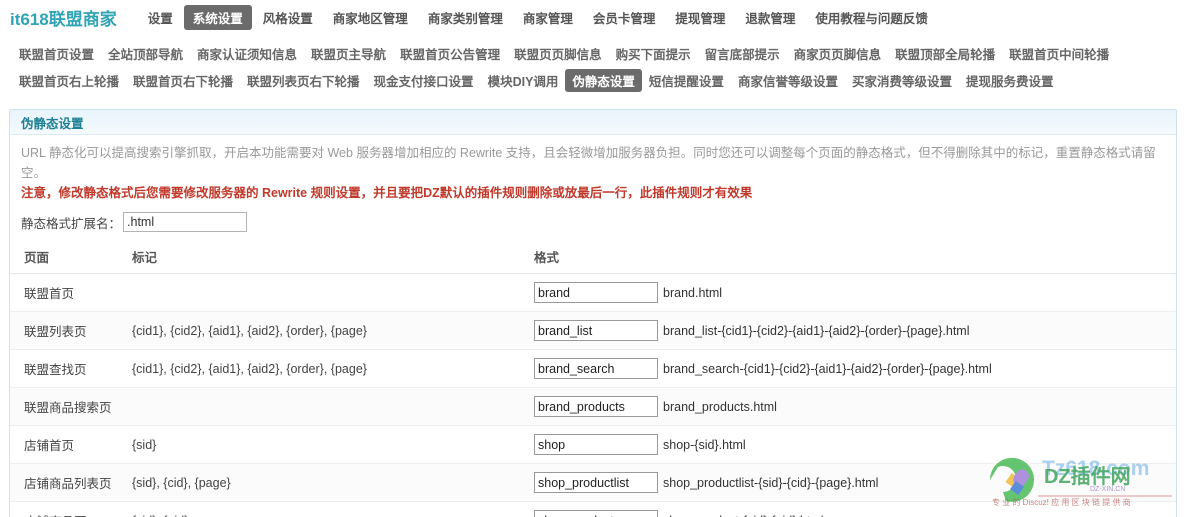 The width and height of the screenshot is (1186, 517). I want to click on extension-input, so click(185, 222).